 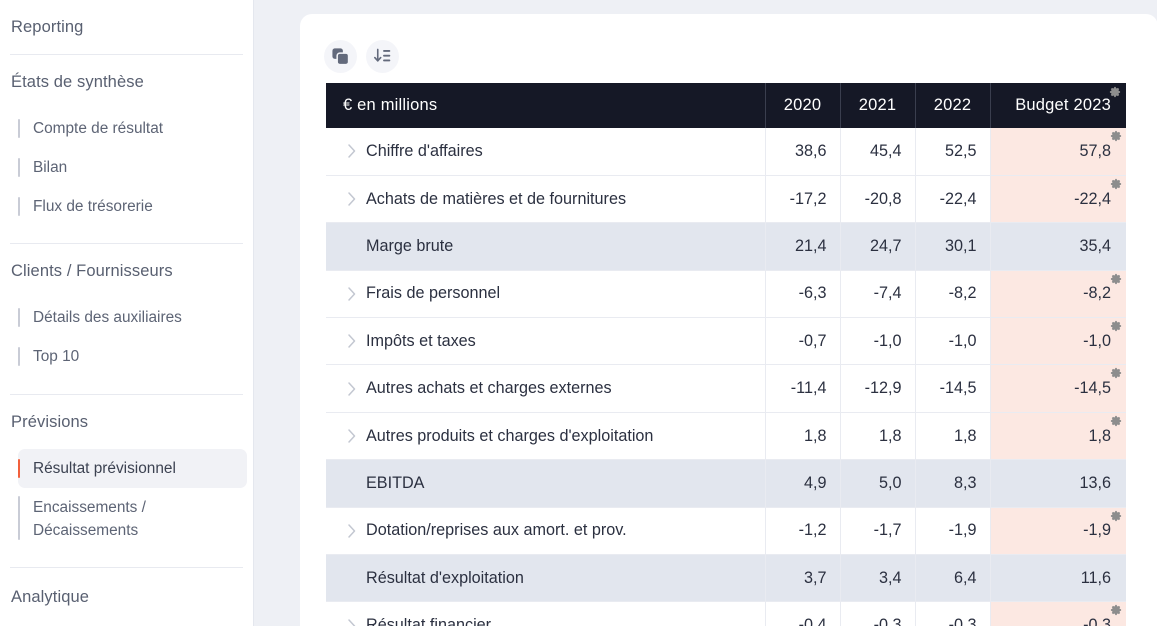 I want to click on sidebar-group-title: États de synthèse, so click(x=77, y=82).